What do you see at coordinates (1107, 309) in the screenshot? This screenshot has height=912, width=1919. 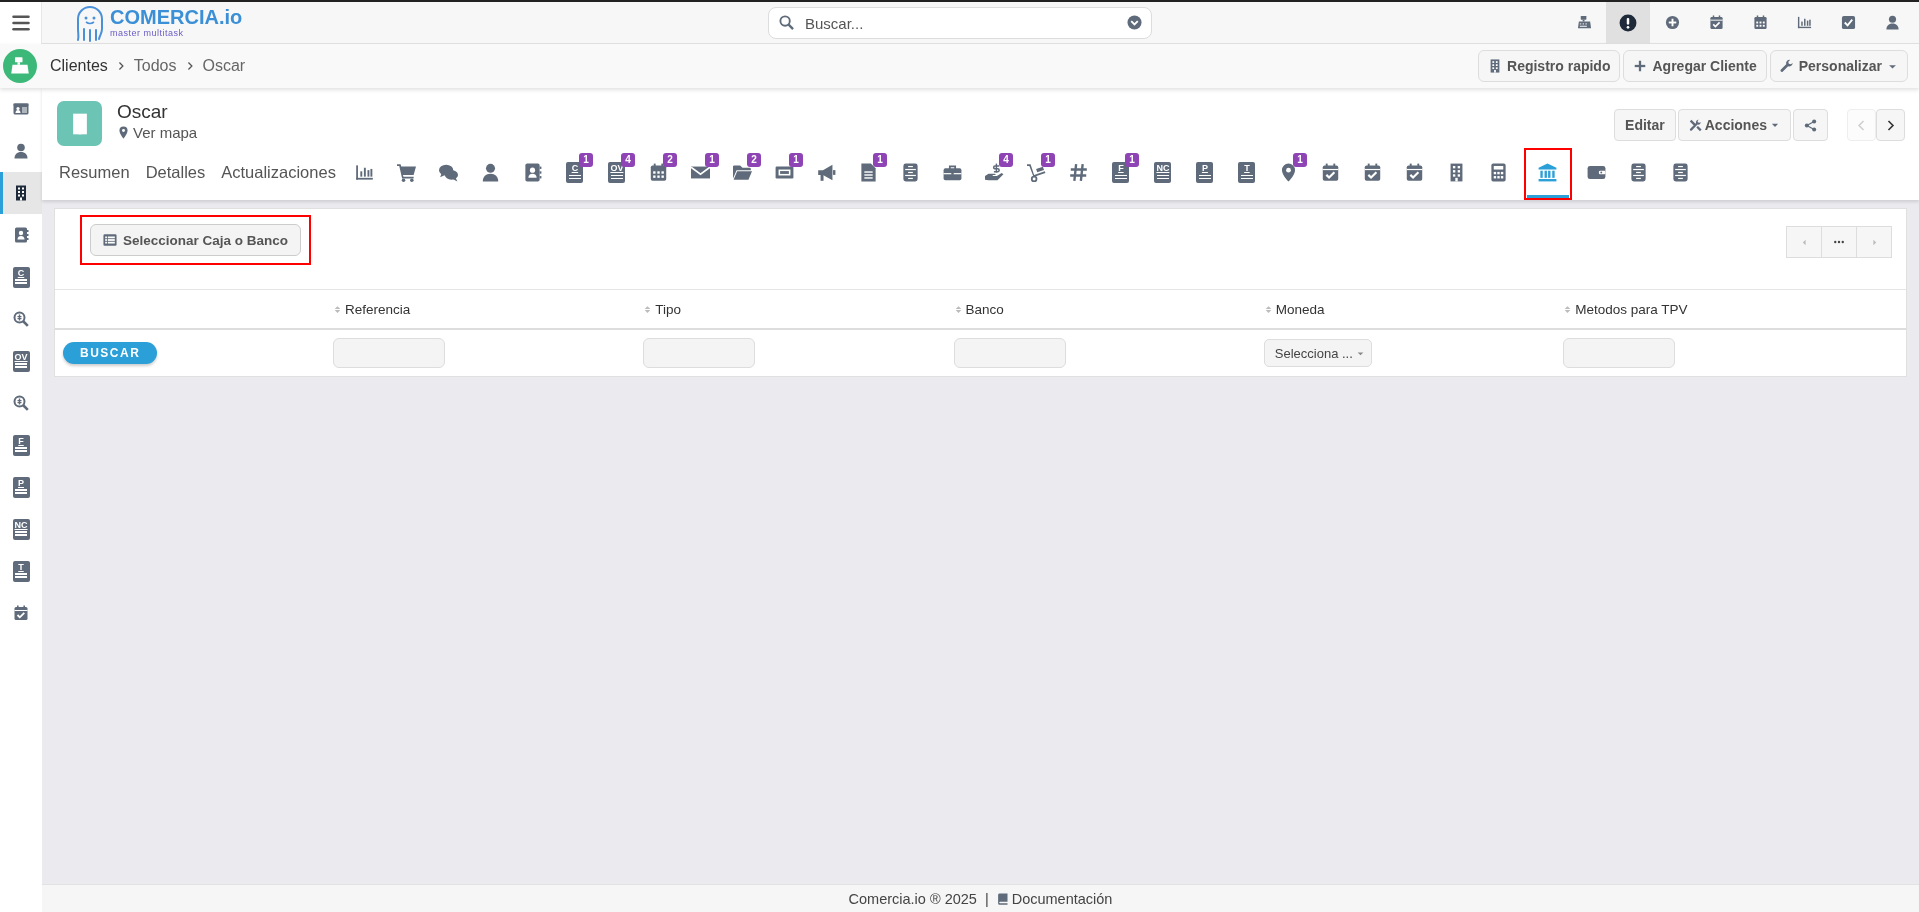 I see `column-header: Banco` at bounding box center [1107, 309].